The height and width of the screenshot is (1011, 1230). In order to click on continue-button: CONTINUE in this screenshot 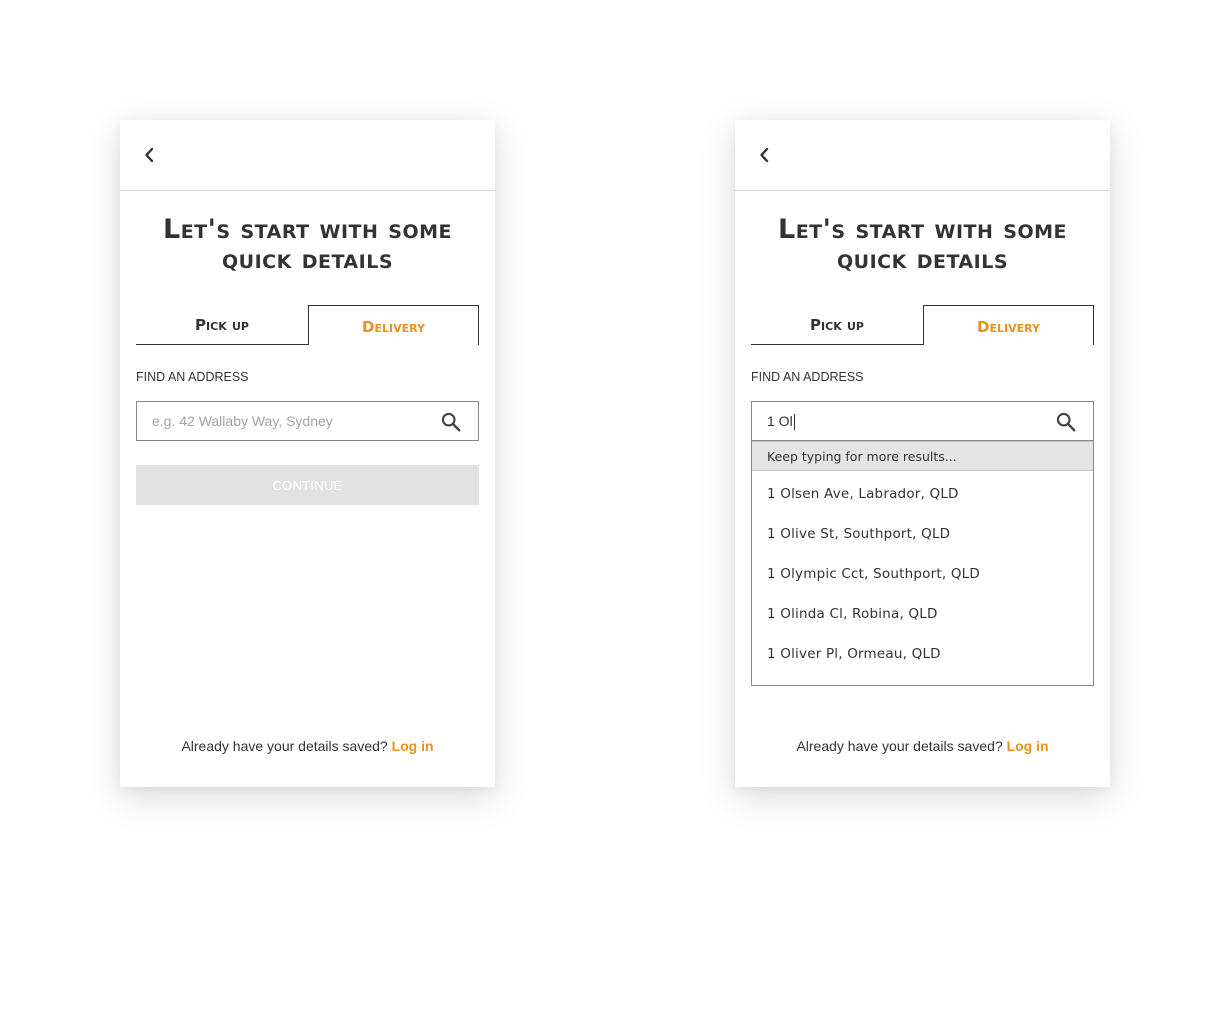, I will do `click(307, 485)`.